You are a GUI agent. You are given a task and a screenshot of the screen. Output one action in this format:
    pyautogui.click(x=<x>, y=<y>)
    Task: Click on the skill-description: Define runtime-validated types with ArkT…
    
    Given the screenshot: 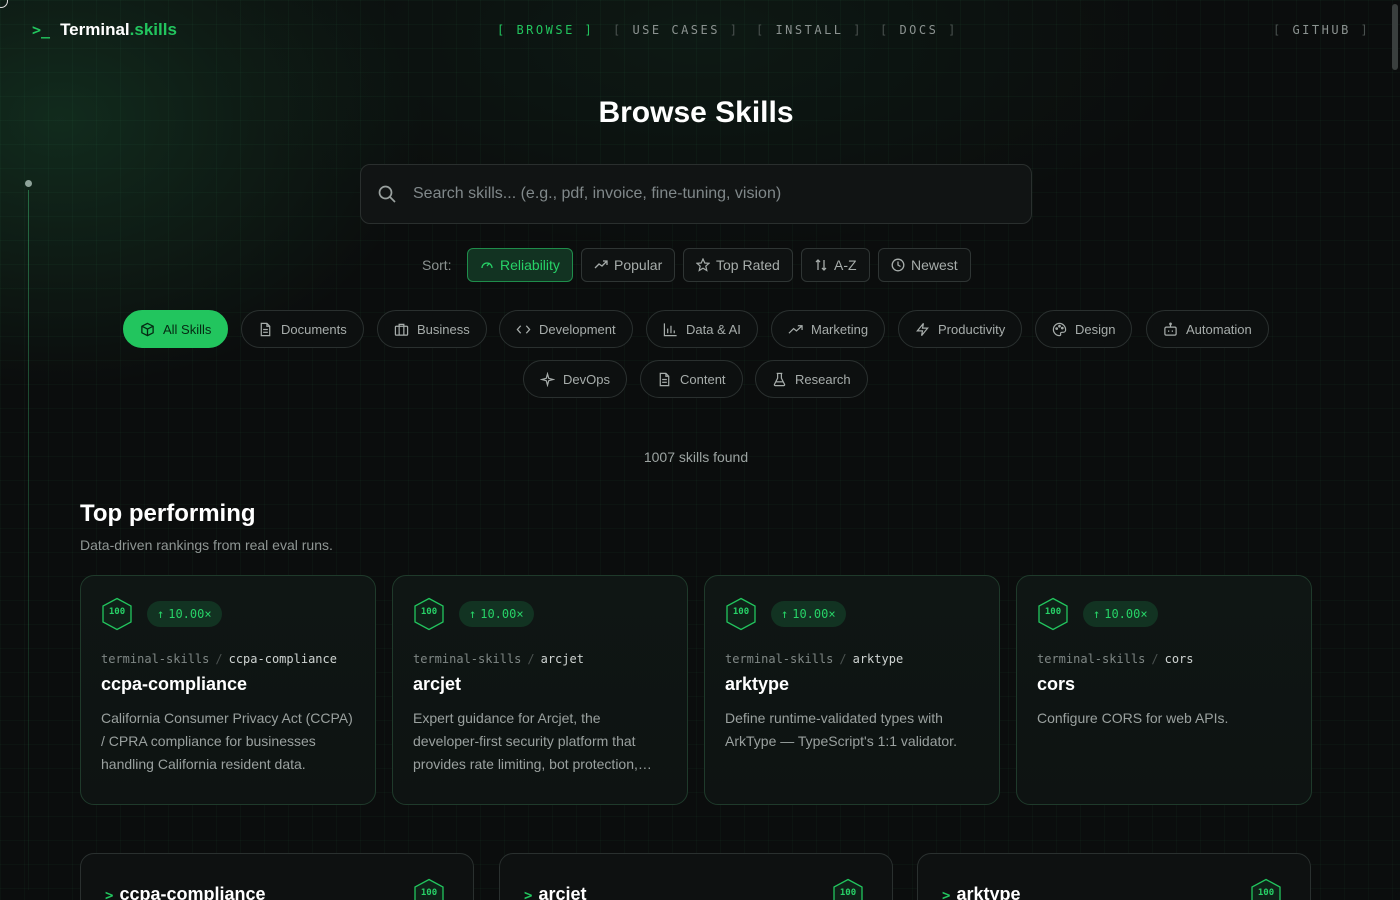 What is the action you would take?
    pyautogui.click(x=841, y=729)
    